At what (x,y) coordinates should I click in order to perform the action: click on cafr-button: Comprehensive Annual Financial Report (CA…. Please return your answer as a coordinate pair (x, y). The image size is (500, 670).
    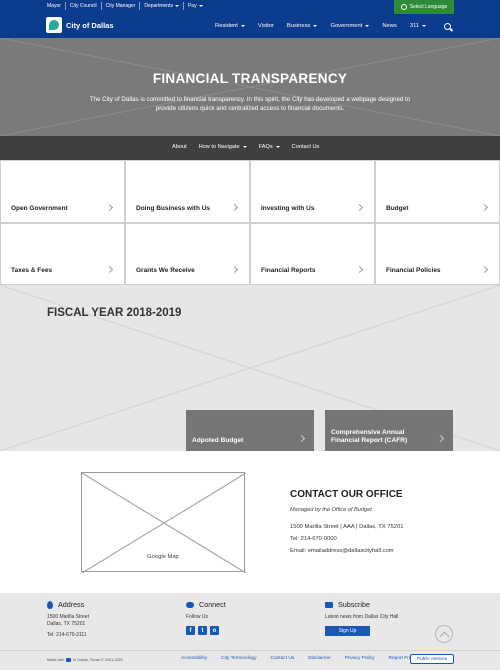
    Looking at the image, I should click on (389, 430).